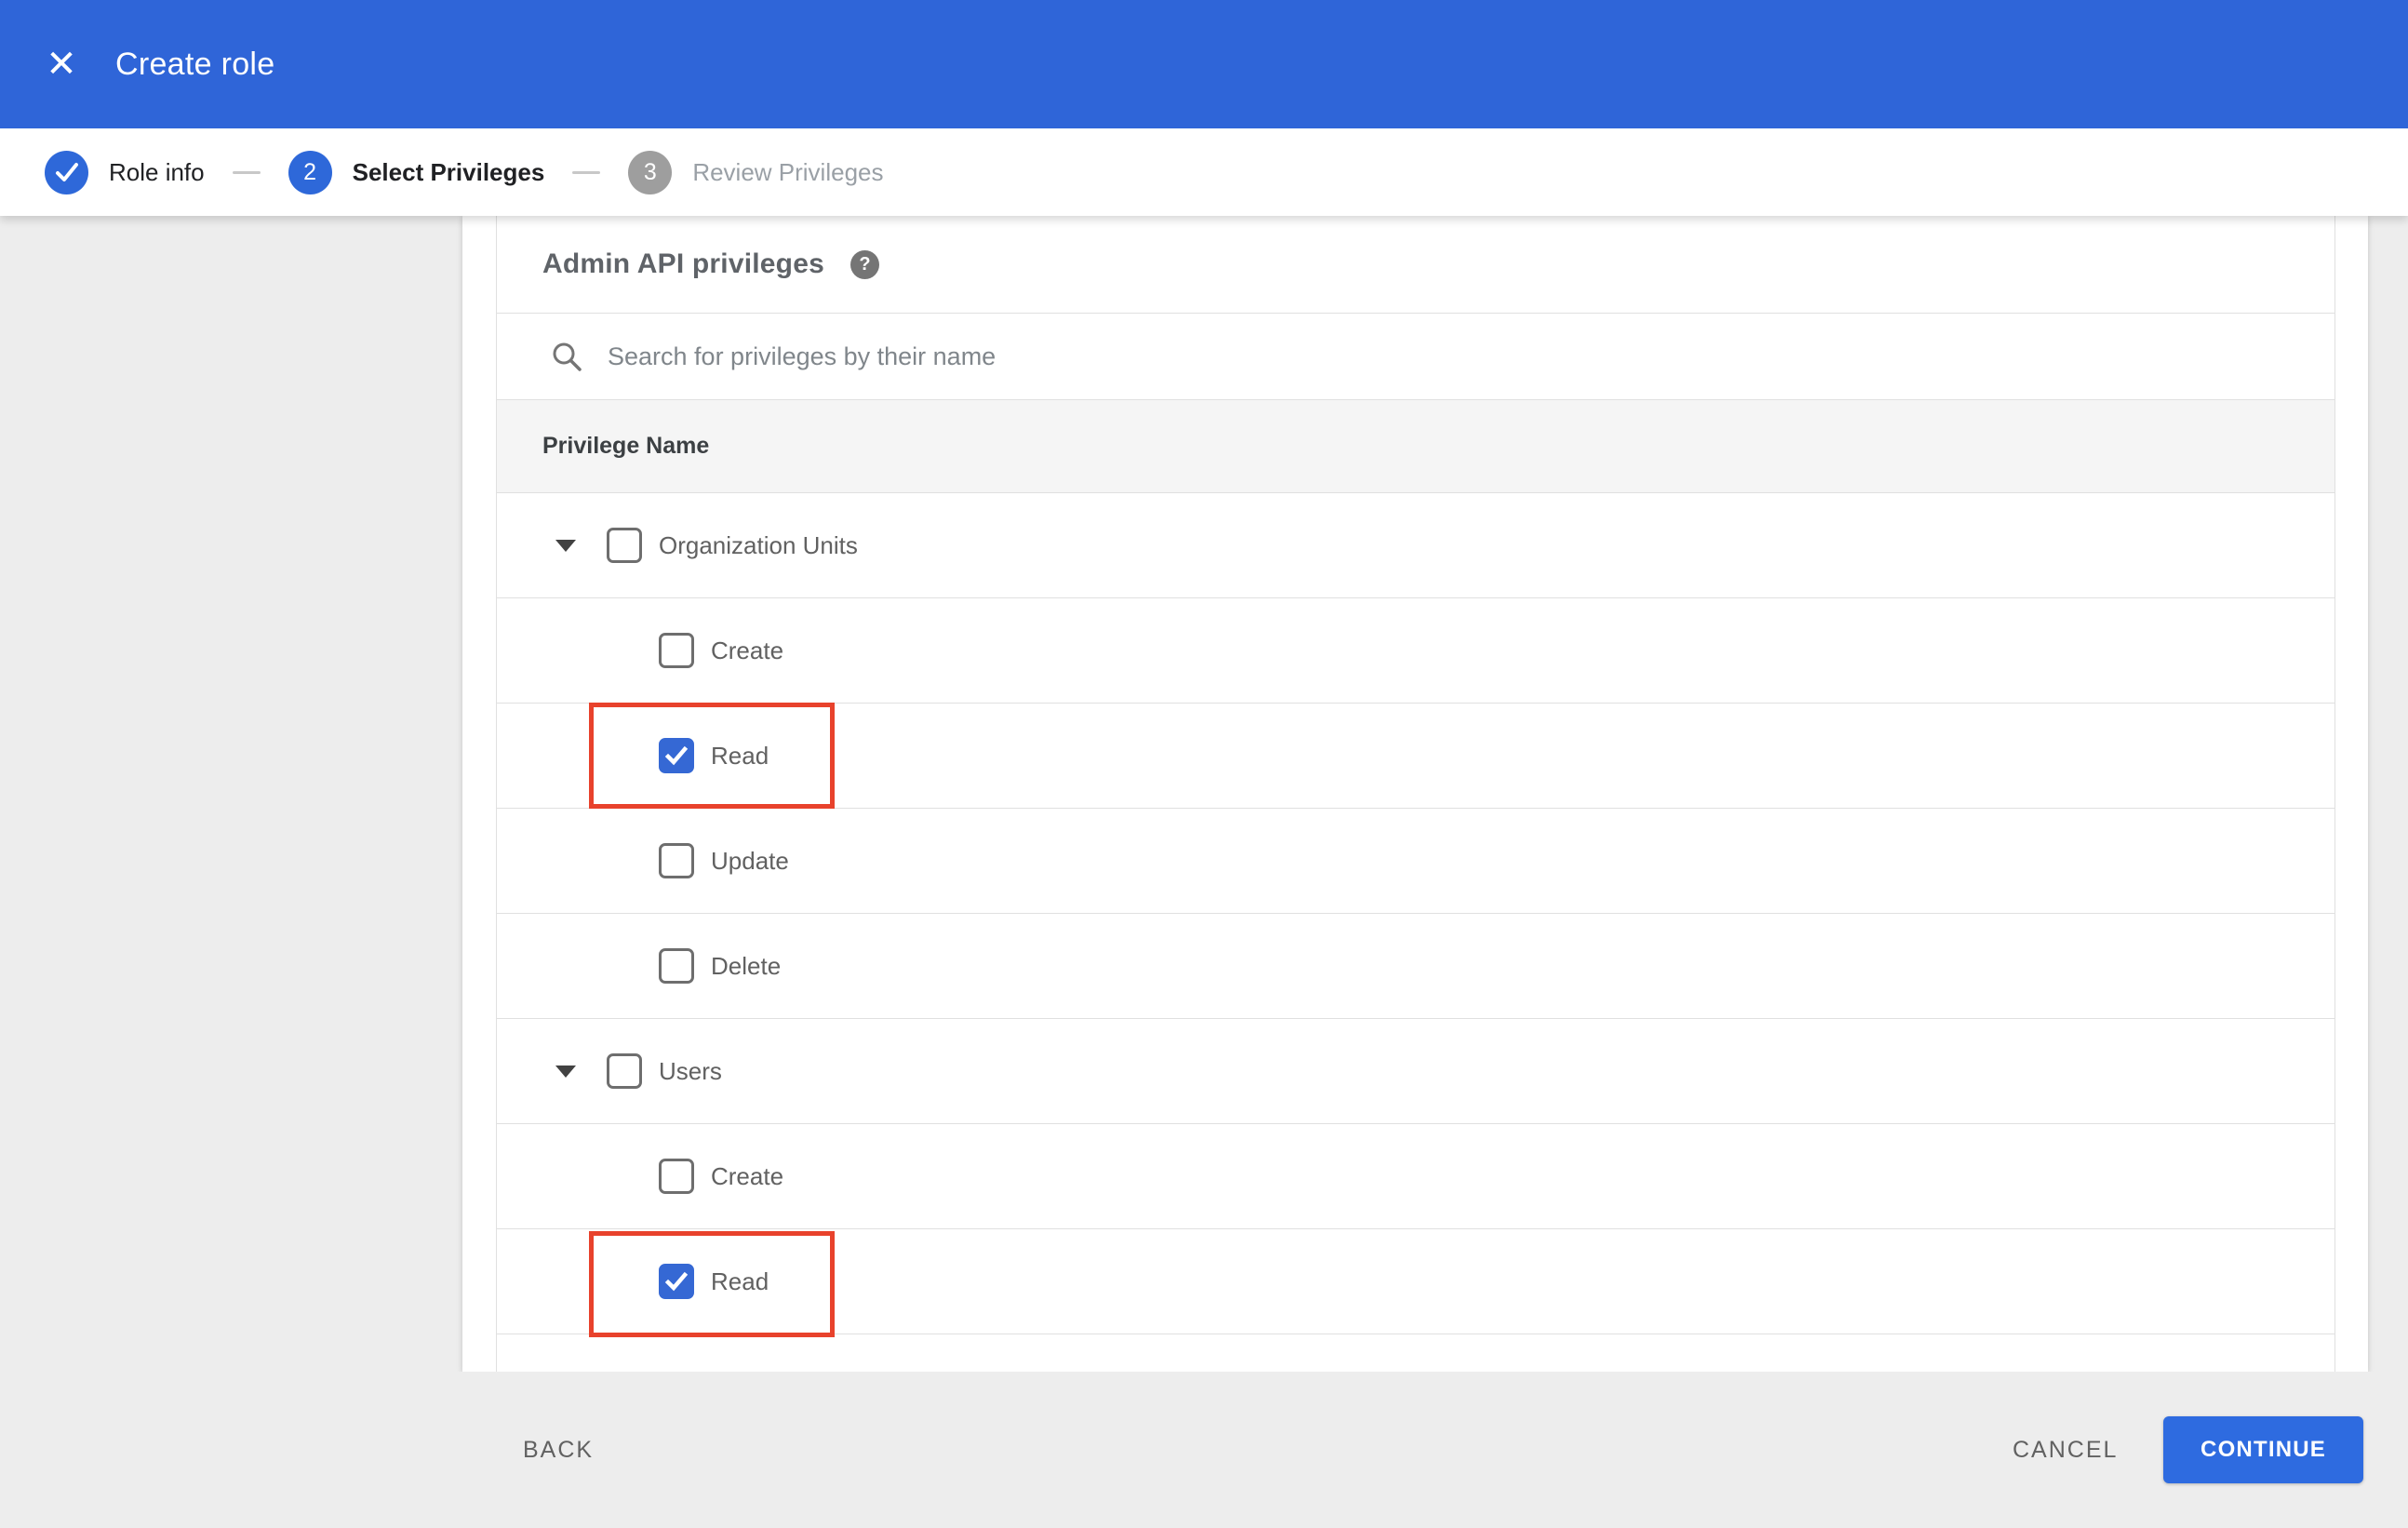 This screenshot has height=1528, width=2408. Describe the element at coordinates (1416, 651) in the screenshot. I see `privilege-row-create: Create` at that location.